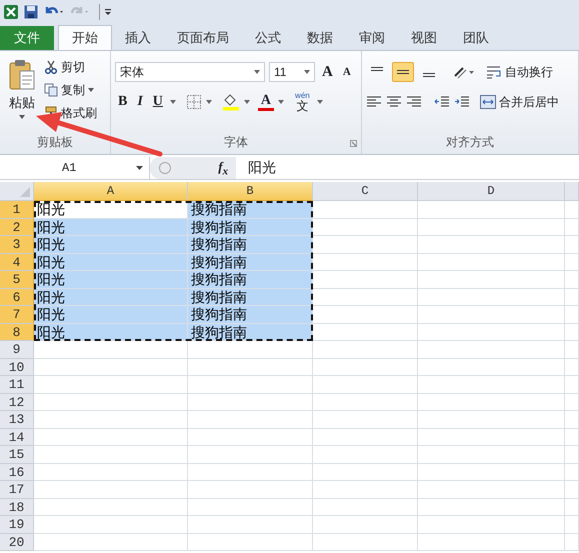 The width and height of the screenshot is (579, 553). I want to click on ribbon-tab: 团队, so click(476, 38).